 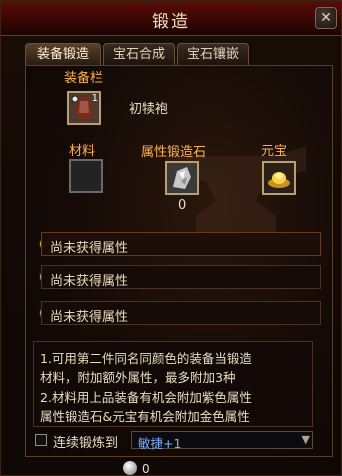 What do you see at coordinates (149, 109) in the screenshot?
I see `equipment-item-name: 初犊袍` at bounding box center [149, 109].